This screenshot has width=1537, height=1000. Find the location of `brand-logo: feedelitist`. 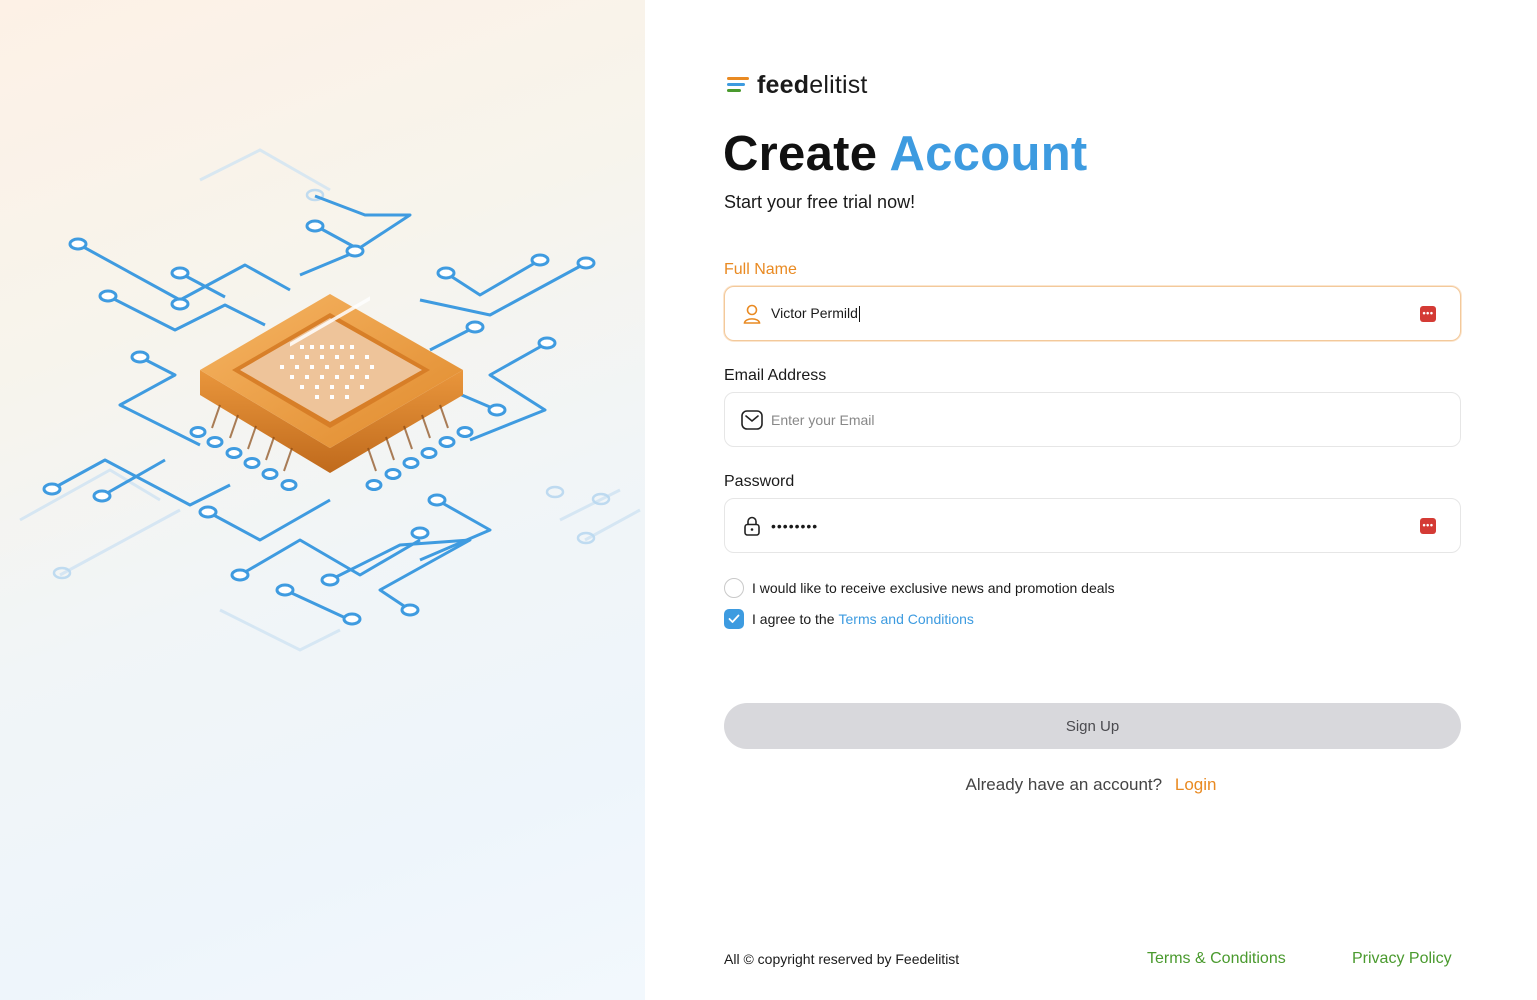

brand-logo: feedelitist is located at coordinates (797, 85).